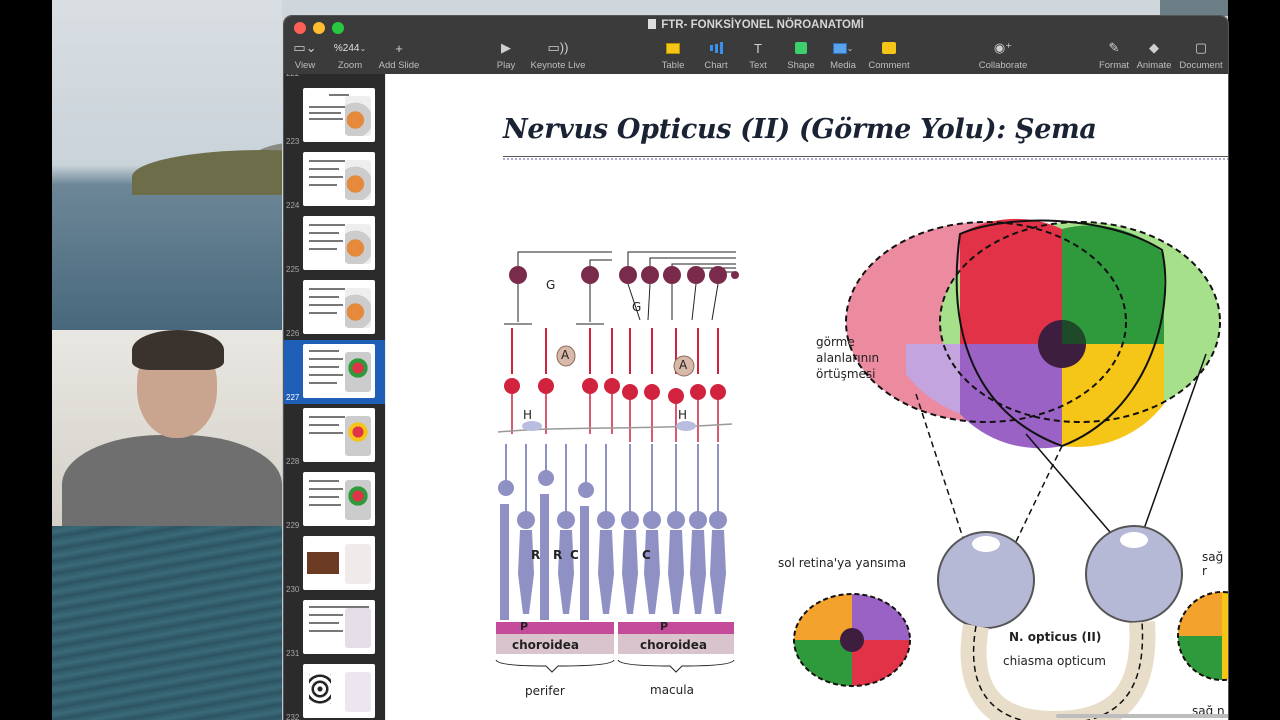 The image size is (1280, 720). I want to click on label-chiasma-opticum: chiasma opticum, so click(1054, 661).